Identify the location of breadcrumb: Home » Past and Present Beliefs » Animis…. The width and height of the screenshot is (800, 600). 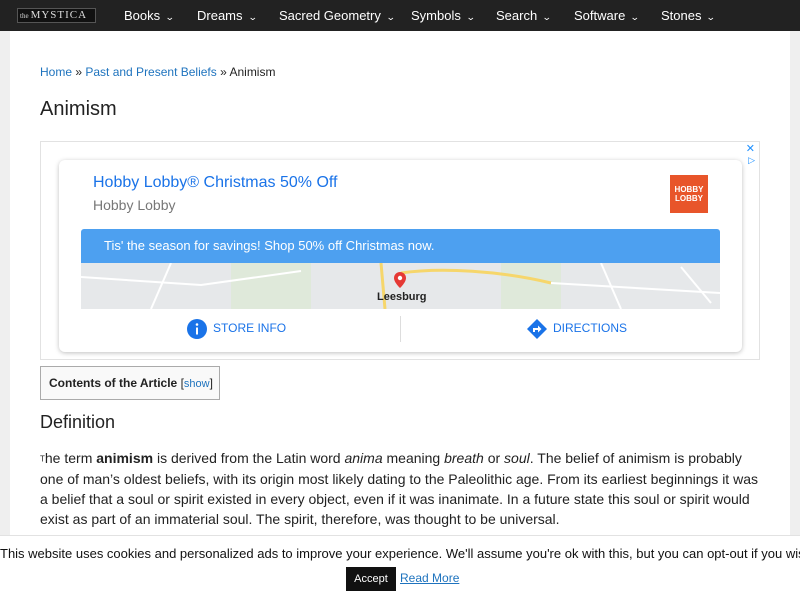
(157, 72).